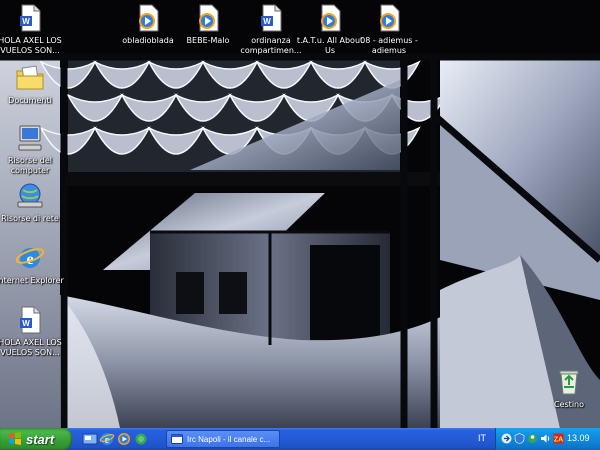 This screenshot has height=450, width=600. What do you see at coordinates (30, 138) in the screenshot?
I see `my-computer-icon` at bounding box center [30, 138].